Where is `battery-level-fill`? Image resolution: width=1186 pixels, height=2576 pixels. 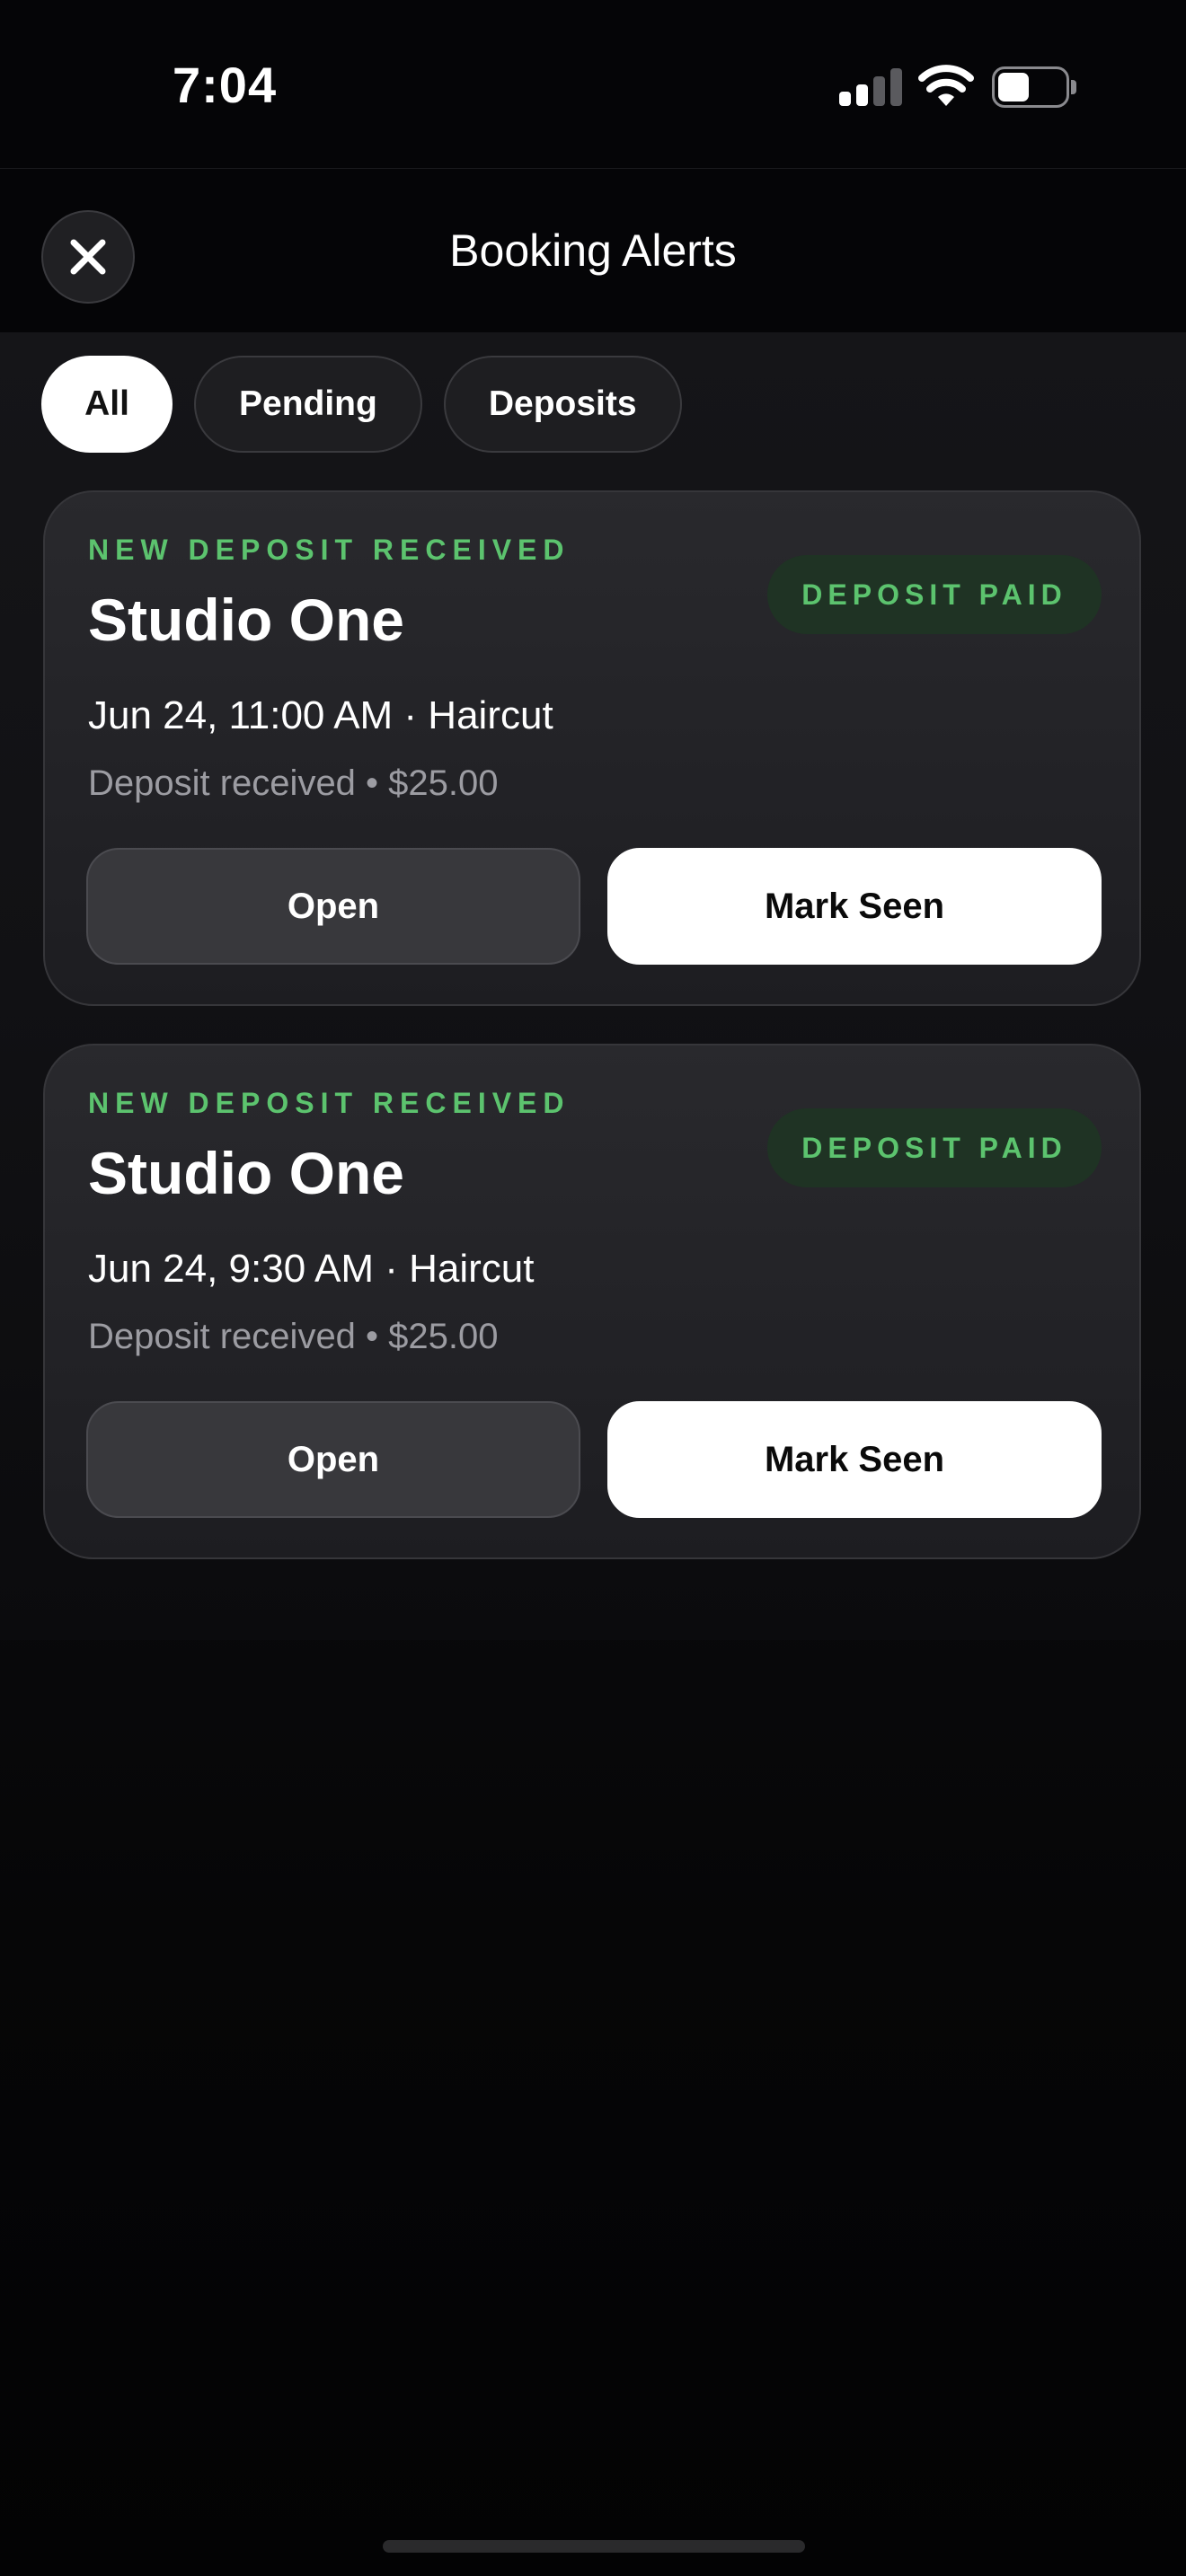 battery-level-fill is located at coordinates (1013, 87).